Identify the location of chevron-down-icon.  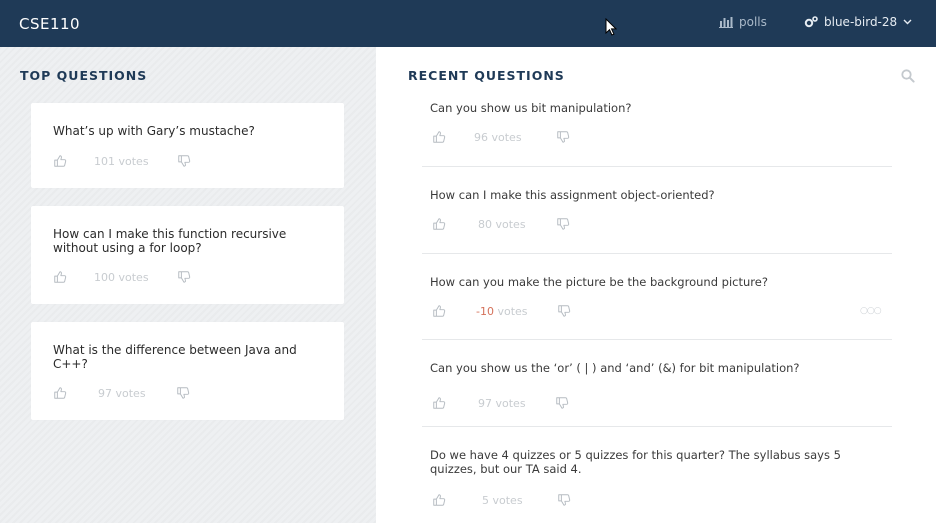
(907, 22).